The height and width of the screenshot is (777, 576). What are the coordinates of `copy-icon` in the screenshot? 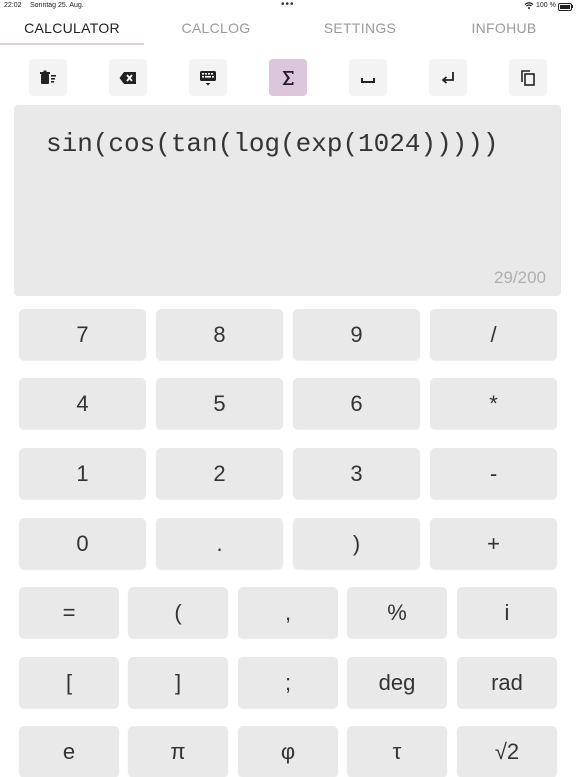 It's located at (528, 77).